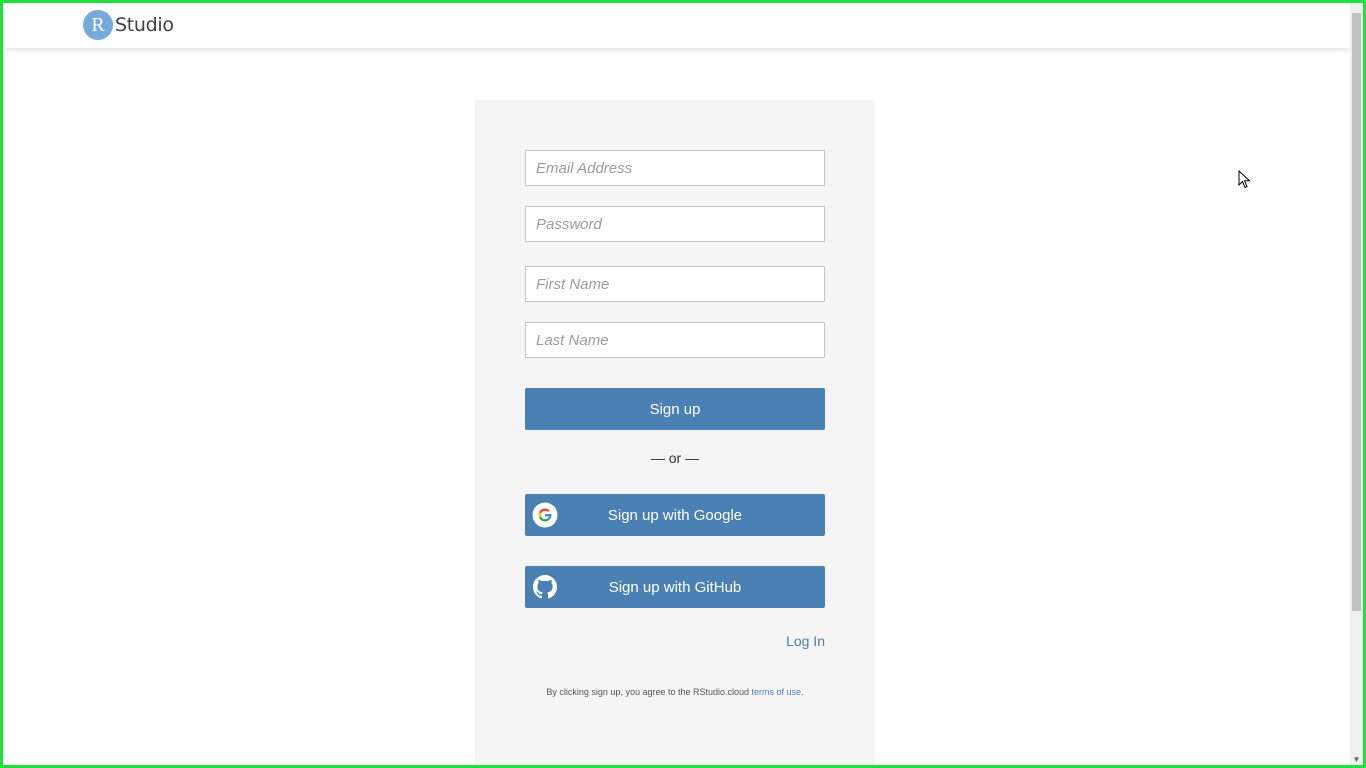 Image resolution: width=1366 pixels, height=768 pixels. Describe the element at coordinates (675, 458) in the screenshot. I see `or-divider: — or —` at that location.